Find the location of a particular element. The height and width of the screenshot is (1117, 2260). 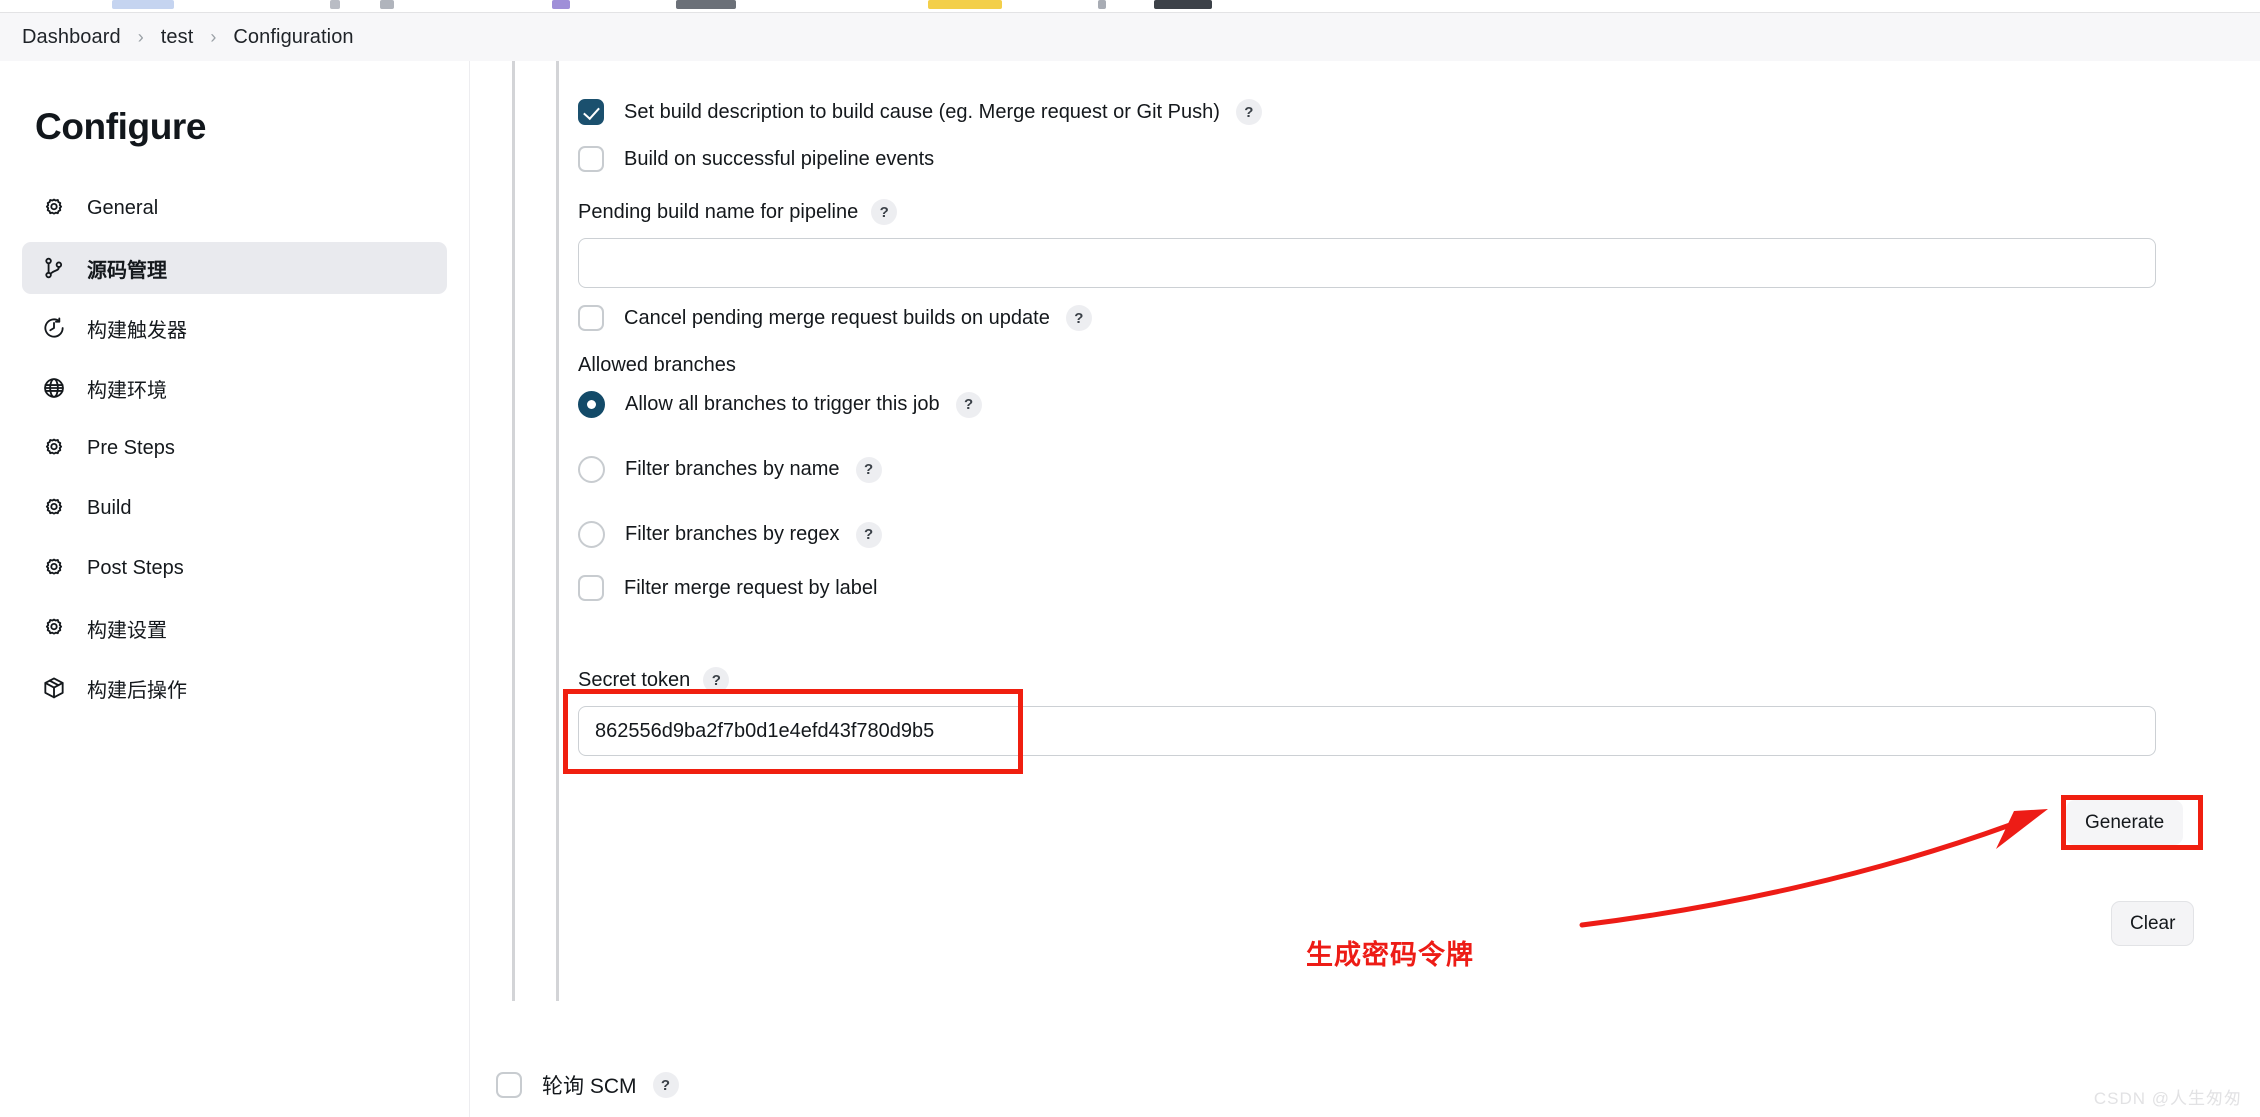

filter-branches-by-regex-radio is located at coordinates (591, 534).